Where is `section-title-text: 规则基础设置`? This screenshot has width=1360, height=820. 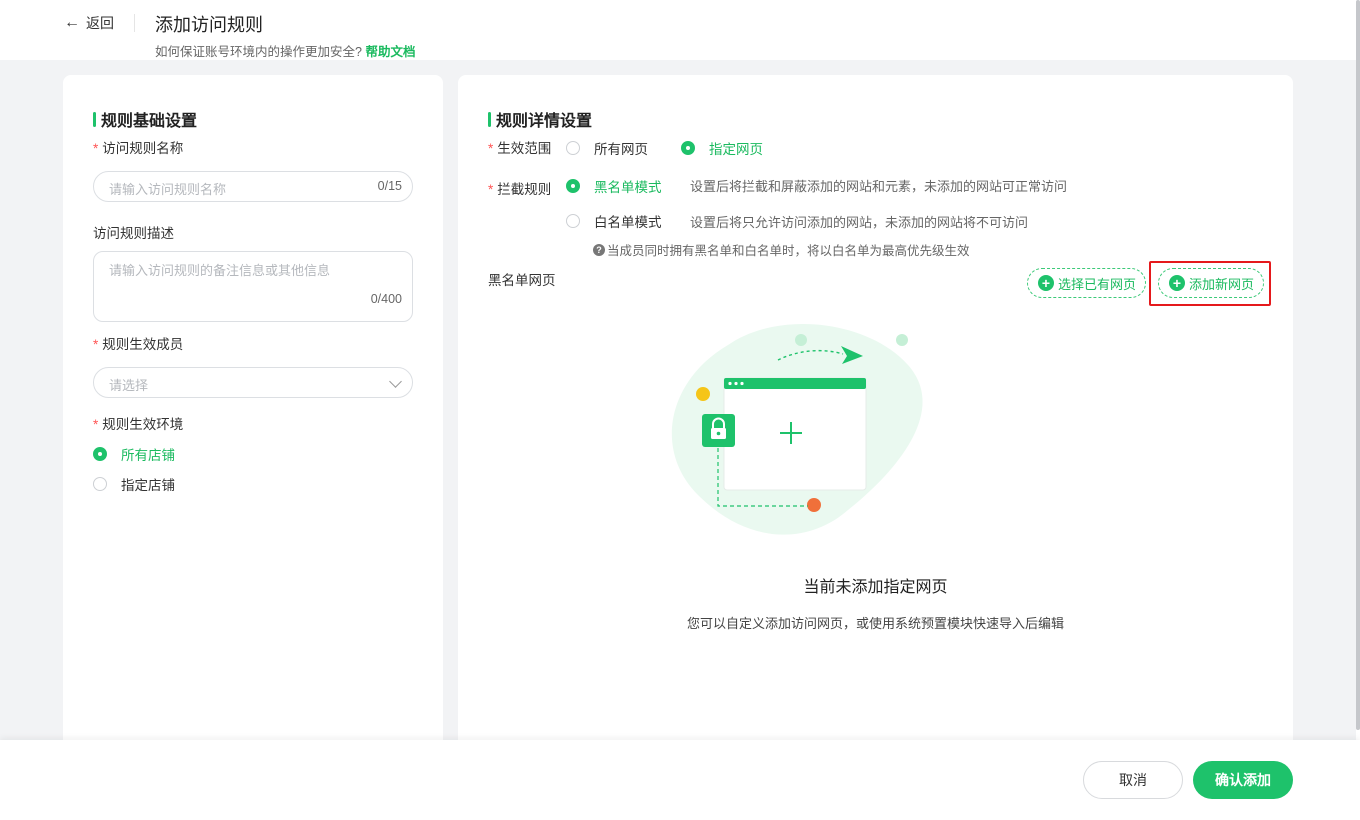
section-title-text: 规则基础设置 is located at coordinates (149, 121).